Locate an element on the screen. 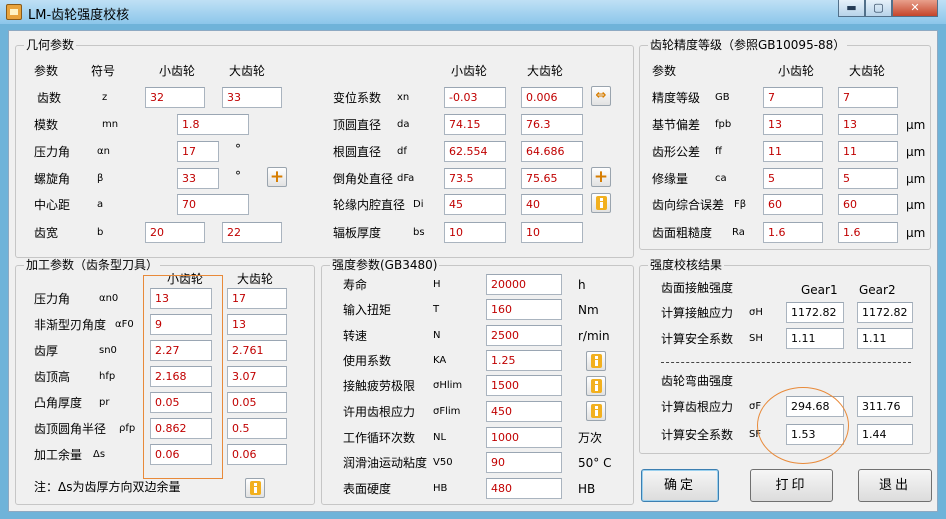  swap-button: ⇔ is located at coordinates (601, 96).